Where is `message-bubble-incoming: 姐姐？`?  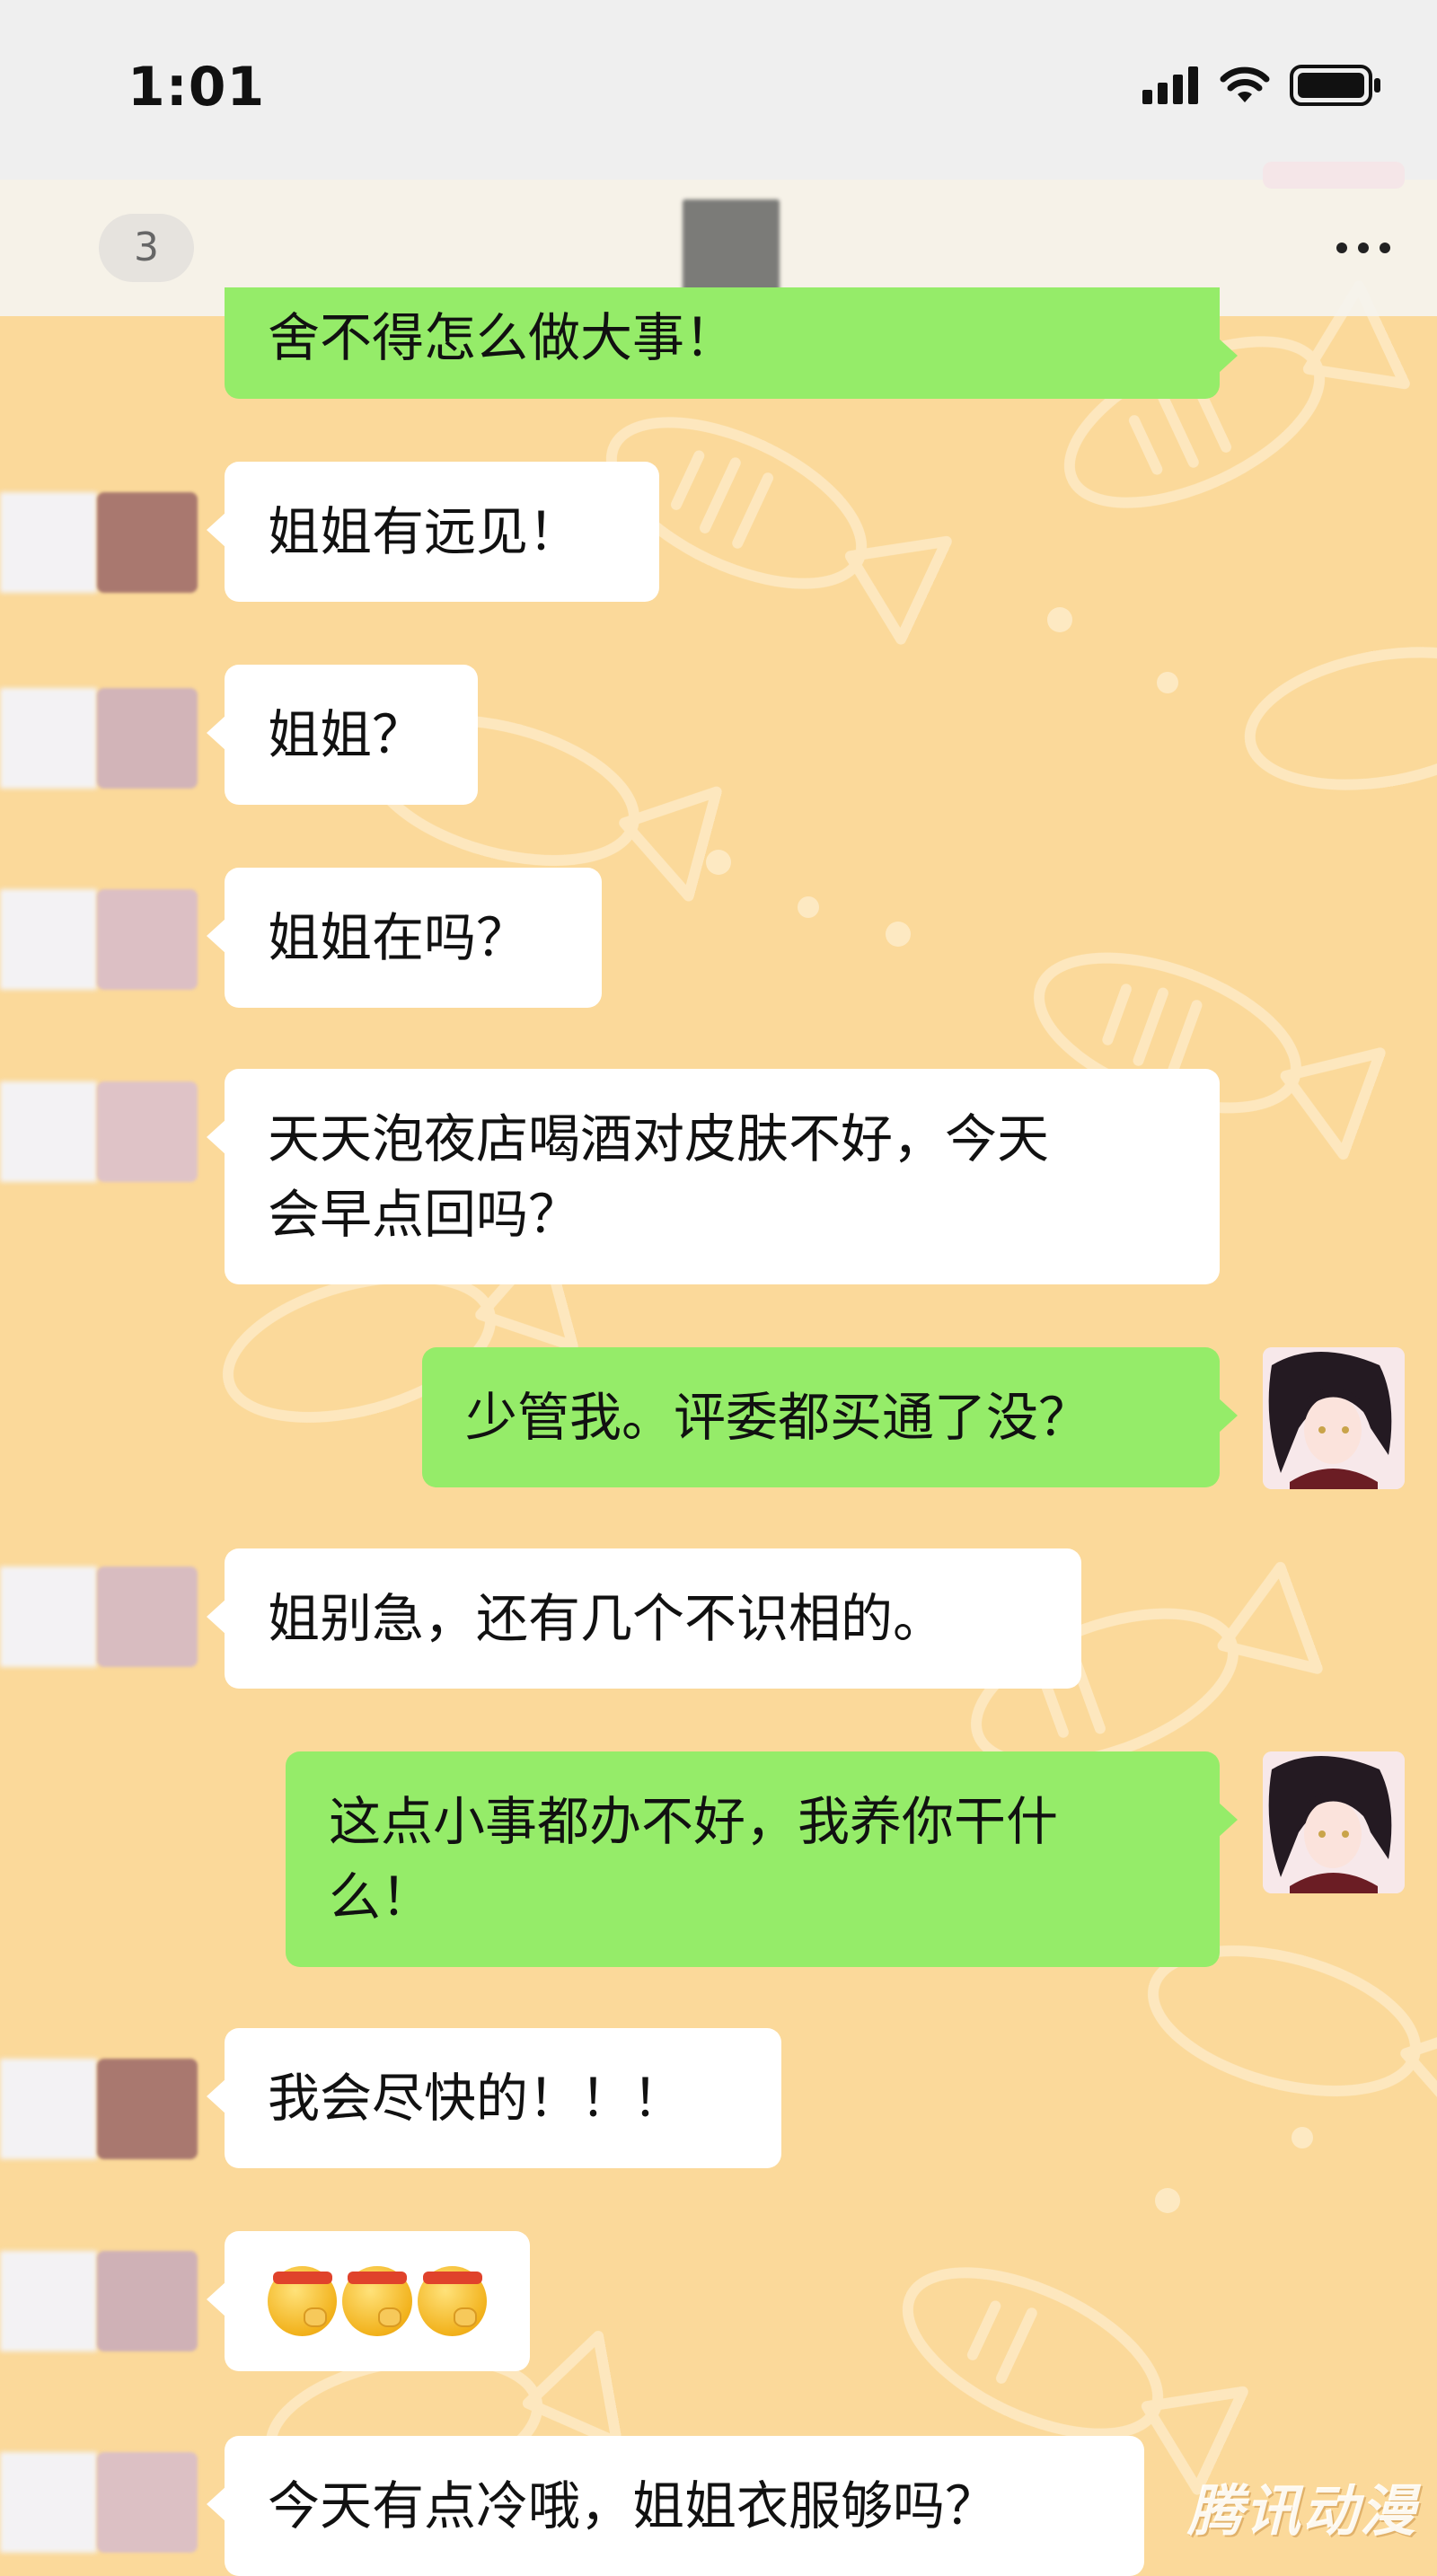
message-bubble-incoming: 姐姐？ is located at coordinates (342, 735).